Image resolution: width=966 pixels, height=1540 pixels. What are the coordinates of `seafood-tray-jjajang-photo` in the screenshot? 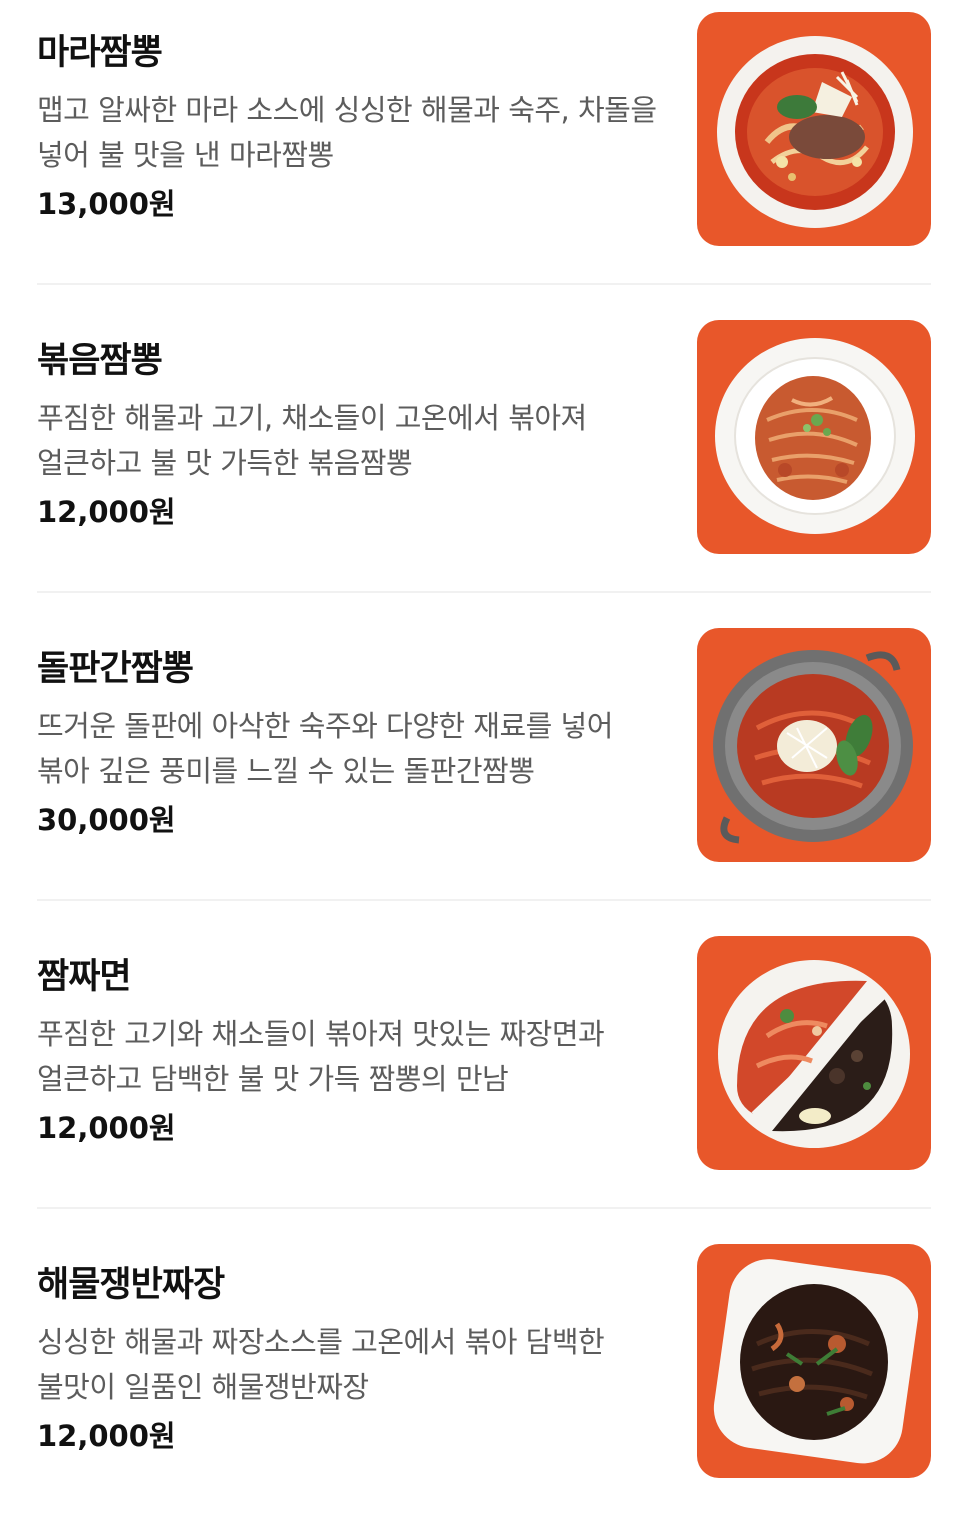 It's located at (814, 1361).